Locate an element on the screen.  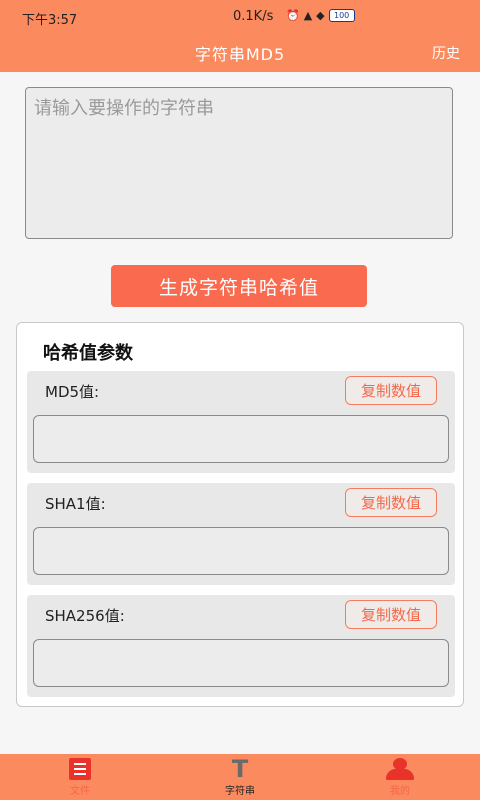
status-icons: ⏰ ▲ ◆ 100 is located at coordinates (320, 15).